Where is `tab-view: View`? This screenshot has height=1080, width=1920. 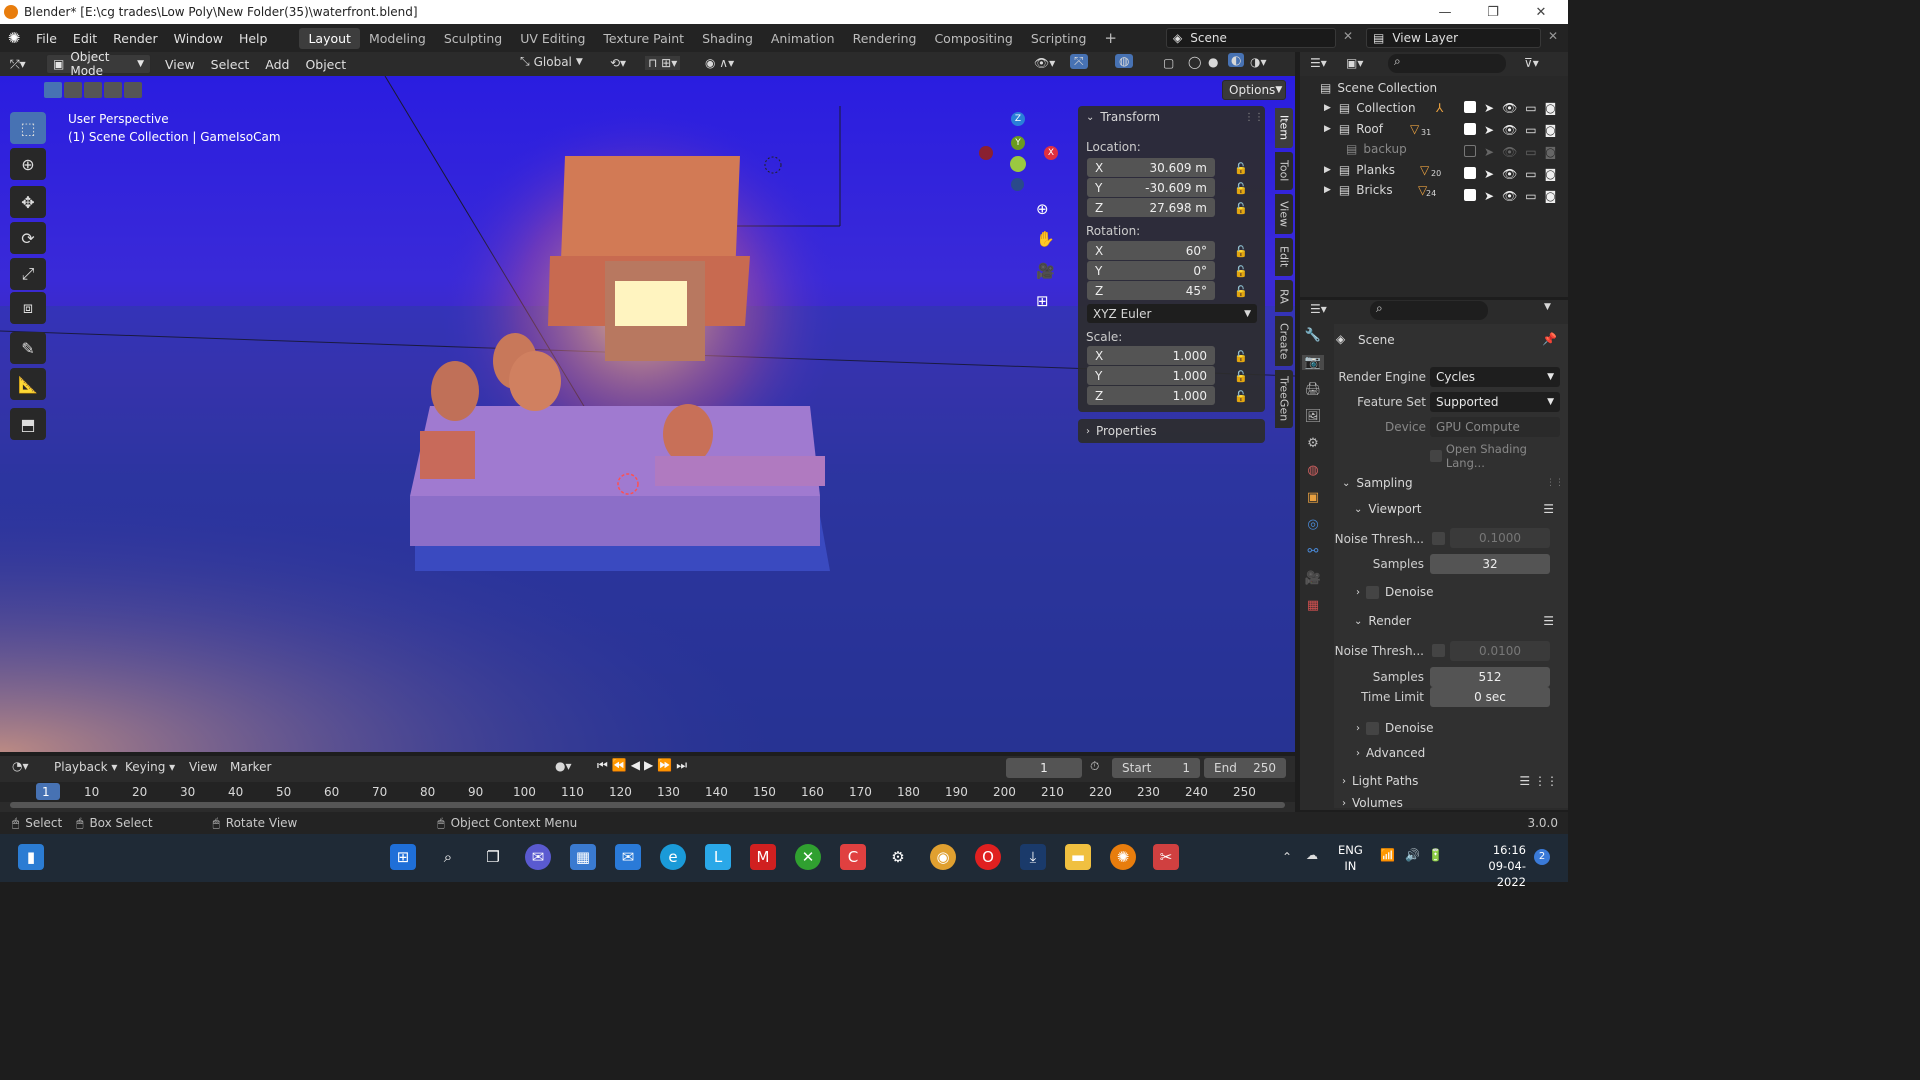
tab-view: View is located at coordinates (1284, 214).